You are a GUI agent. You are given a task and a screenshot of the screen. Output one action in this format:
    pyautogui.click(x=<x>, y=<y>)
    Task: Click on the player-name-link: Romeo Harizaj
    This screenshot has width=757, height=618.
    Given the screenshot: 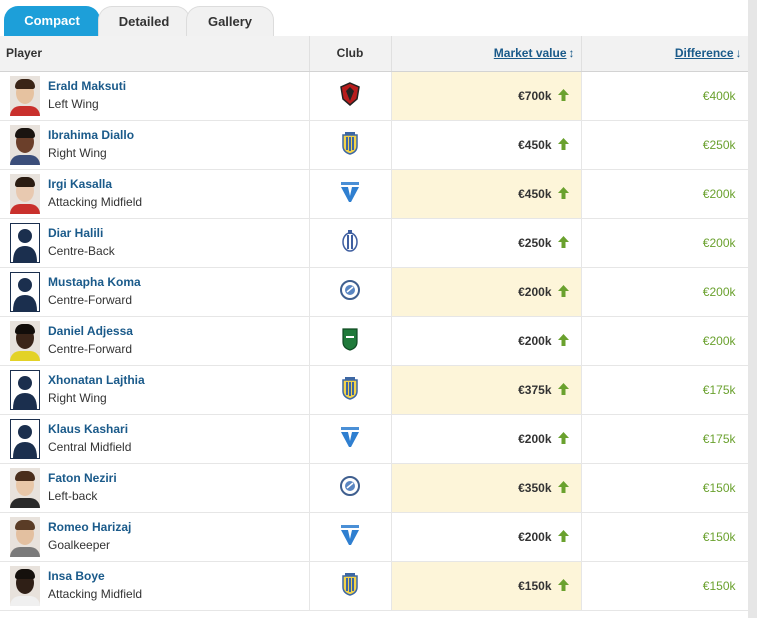 What is the action you would take?
    pyautogui.click(x=89, y=527)
    